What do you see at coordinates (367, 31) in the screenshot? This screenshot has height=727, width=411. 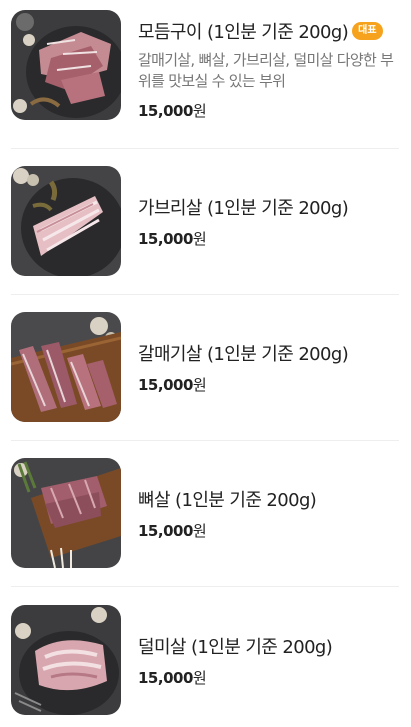 I see `representative-badge: 대표` at bounding box center [367, 31].